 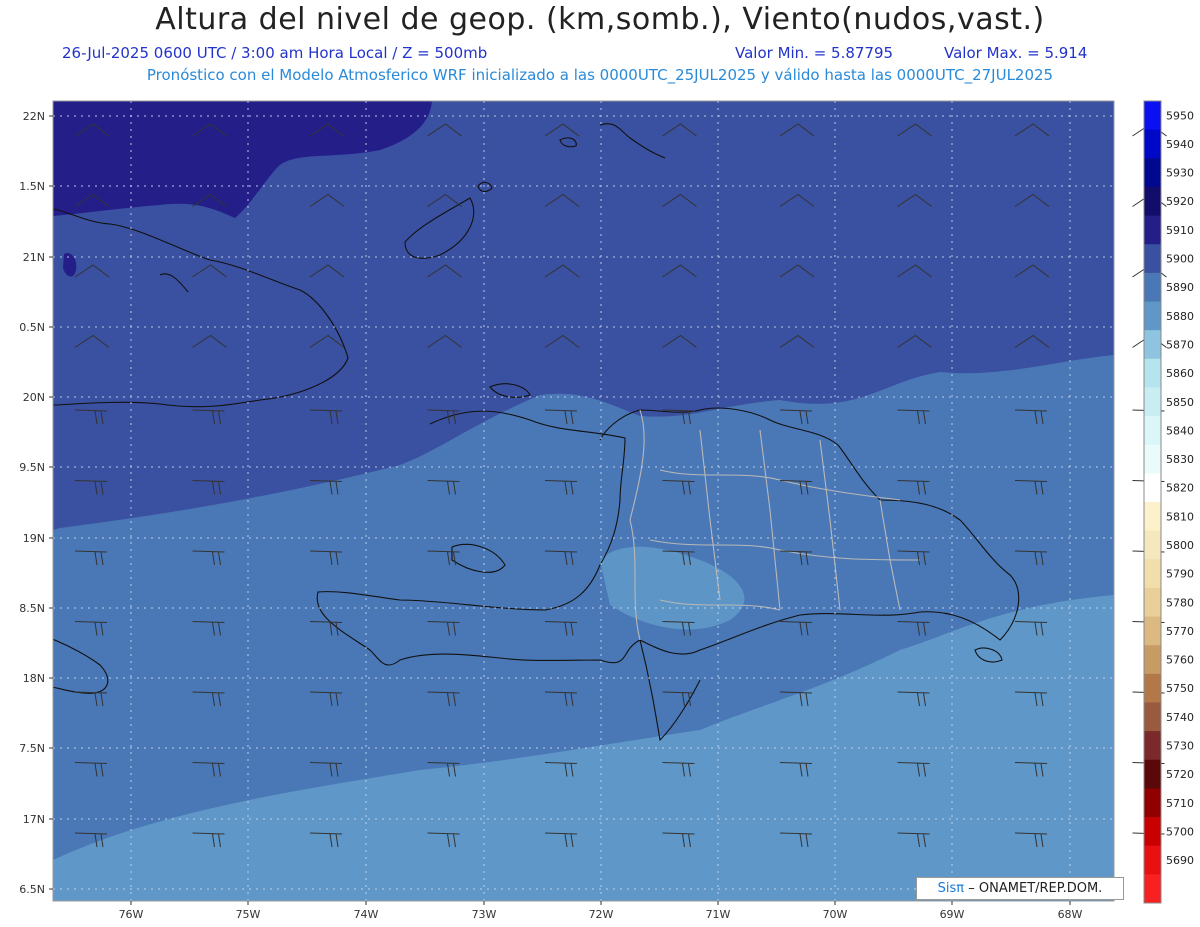 I want to click on colorbar-label: 5710, so click(x=1180, y=803).